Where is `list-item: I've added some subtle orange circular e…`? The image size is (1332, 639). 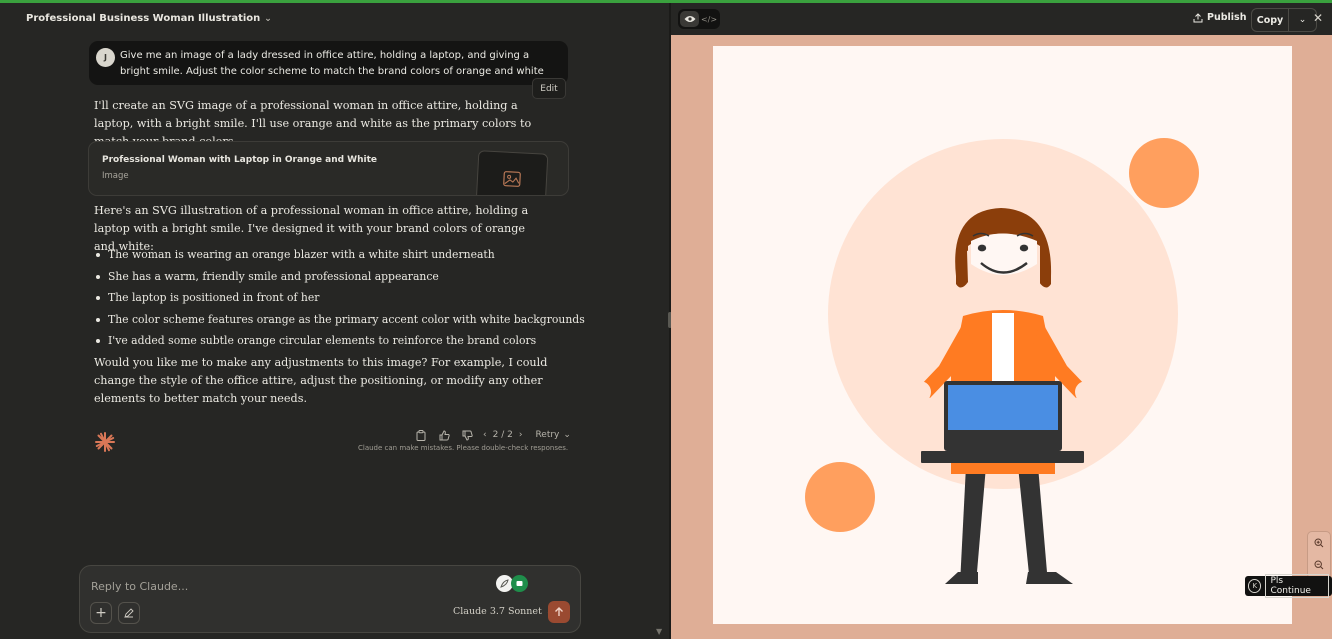
list-item: I've added some subtle orange circular e… is located at coordinates (329, 343).